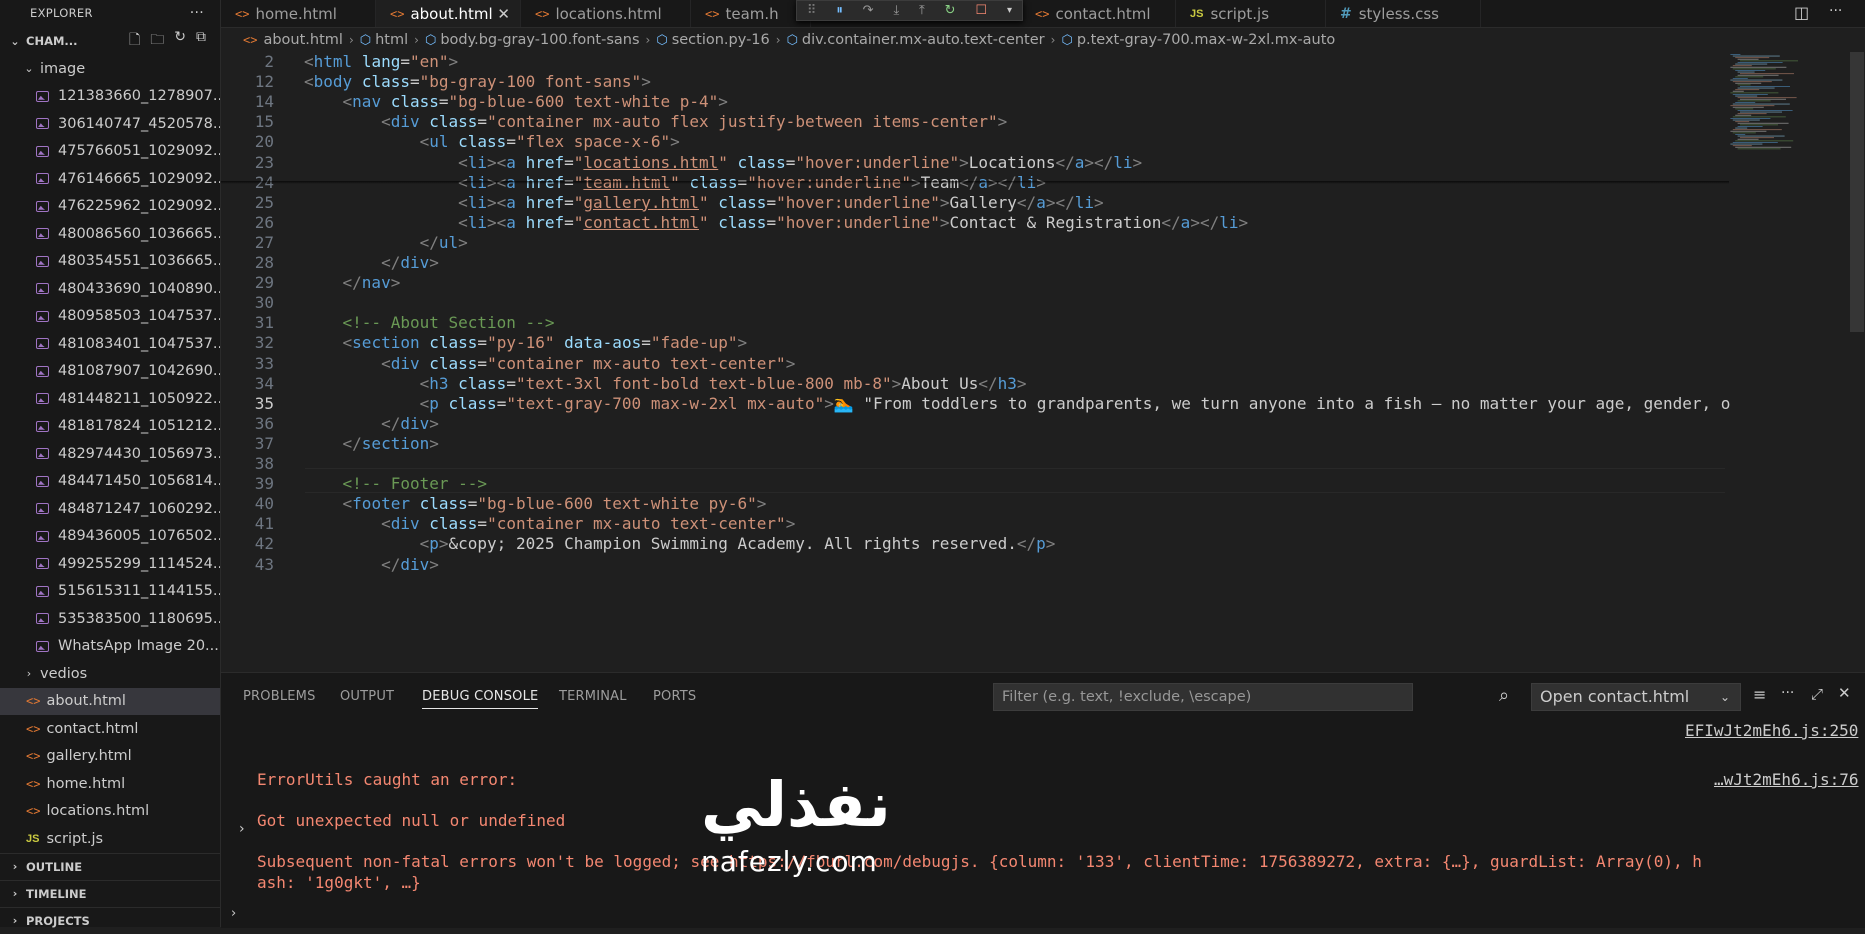 Image resolution: width=1865 pixels, height=934 pixels. What do you see at coordinates (386, 242) in the screenshot?
I see `code-line: </ul>` at bounding box center [386, 242].